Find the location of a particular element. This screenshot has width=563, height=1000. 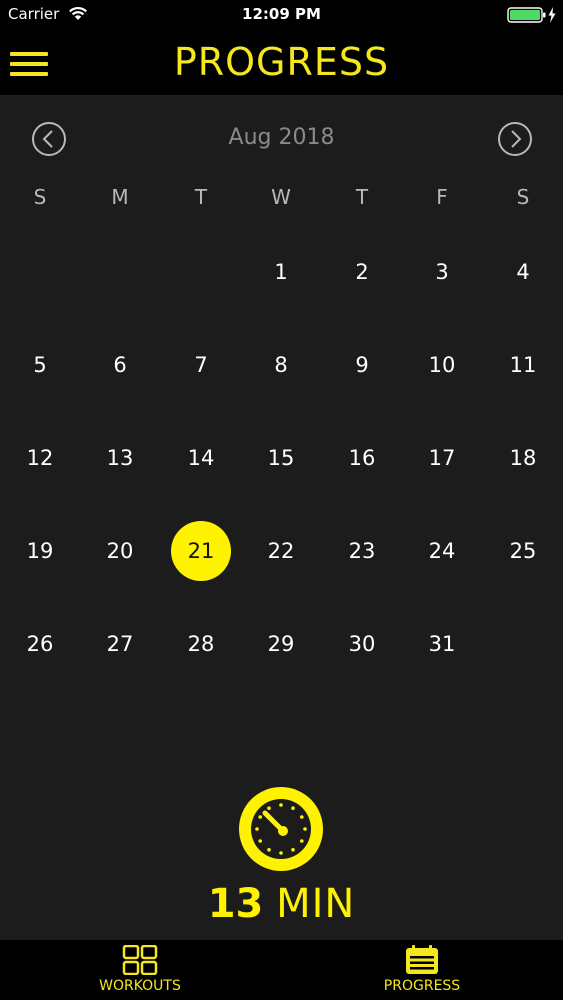

duration-value: 13 is located at coordinates (235, 904).